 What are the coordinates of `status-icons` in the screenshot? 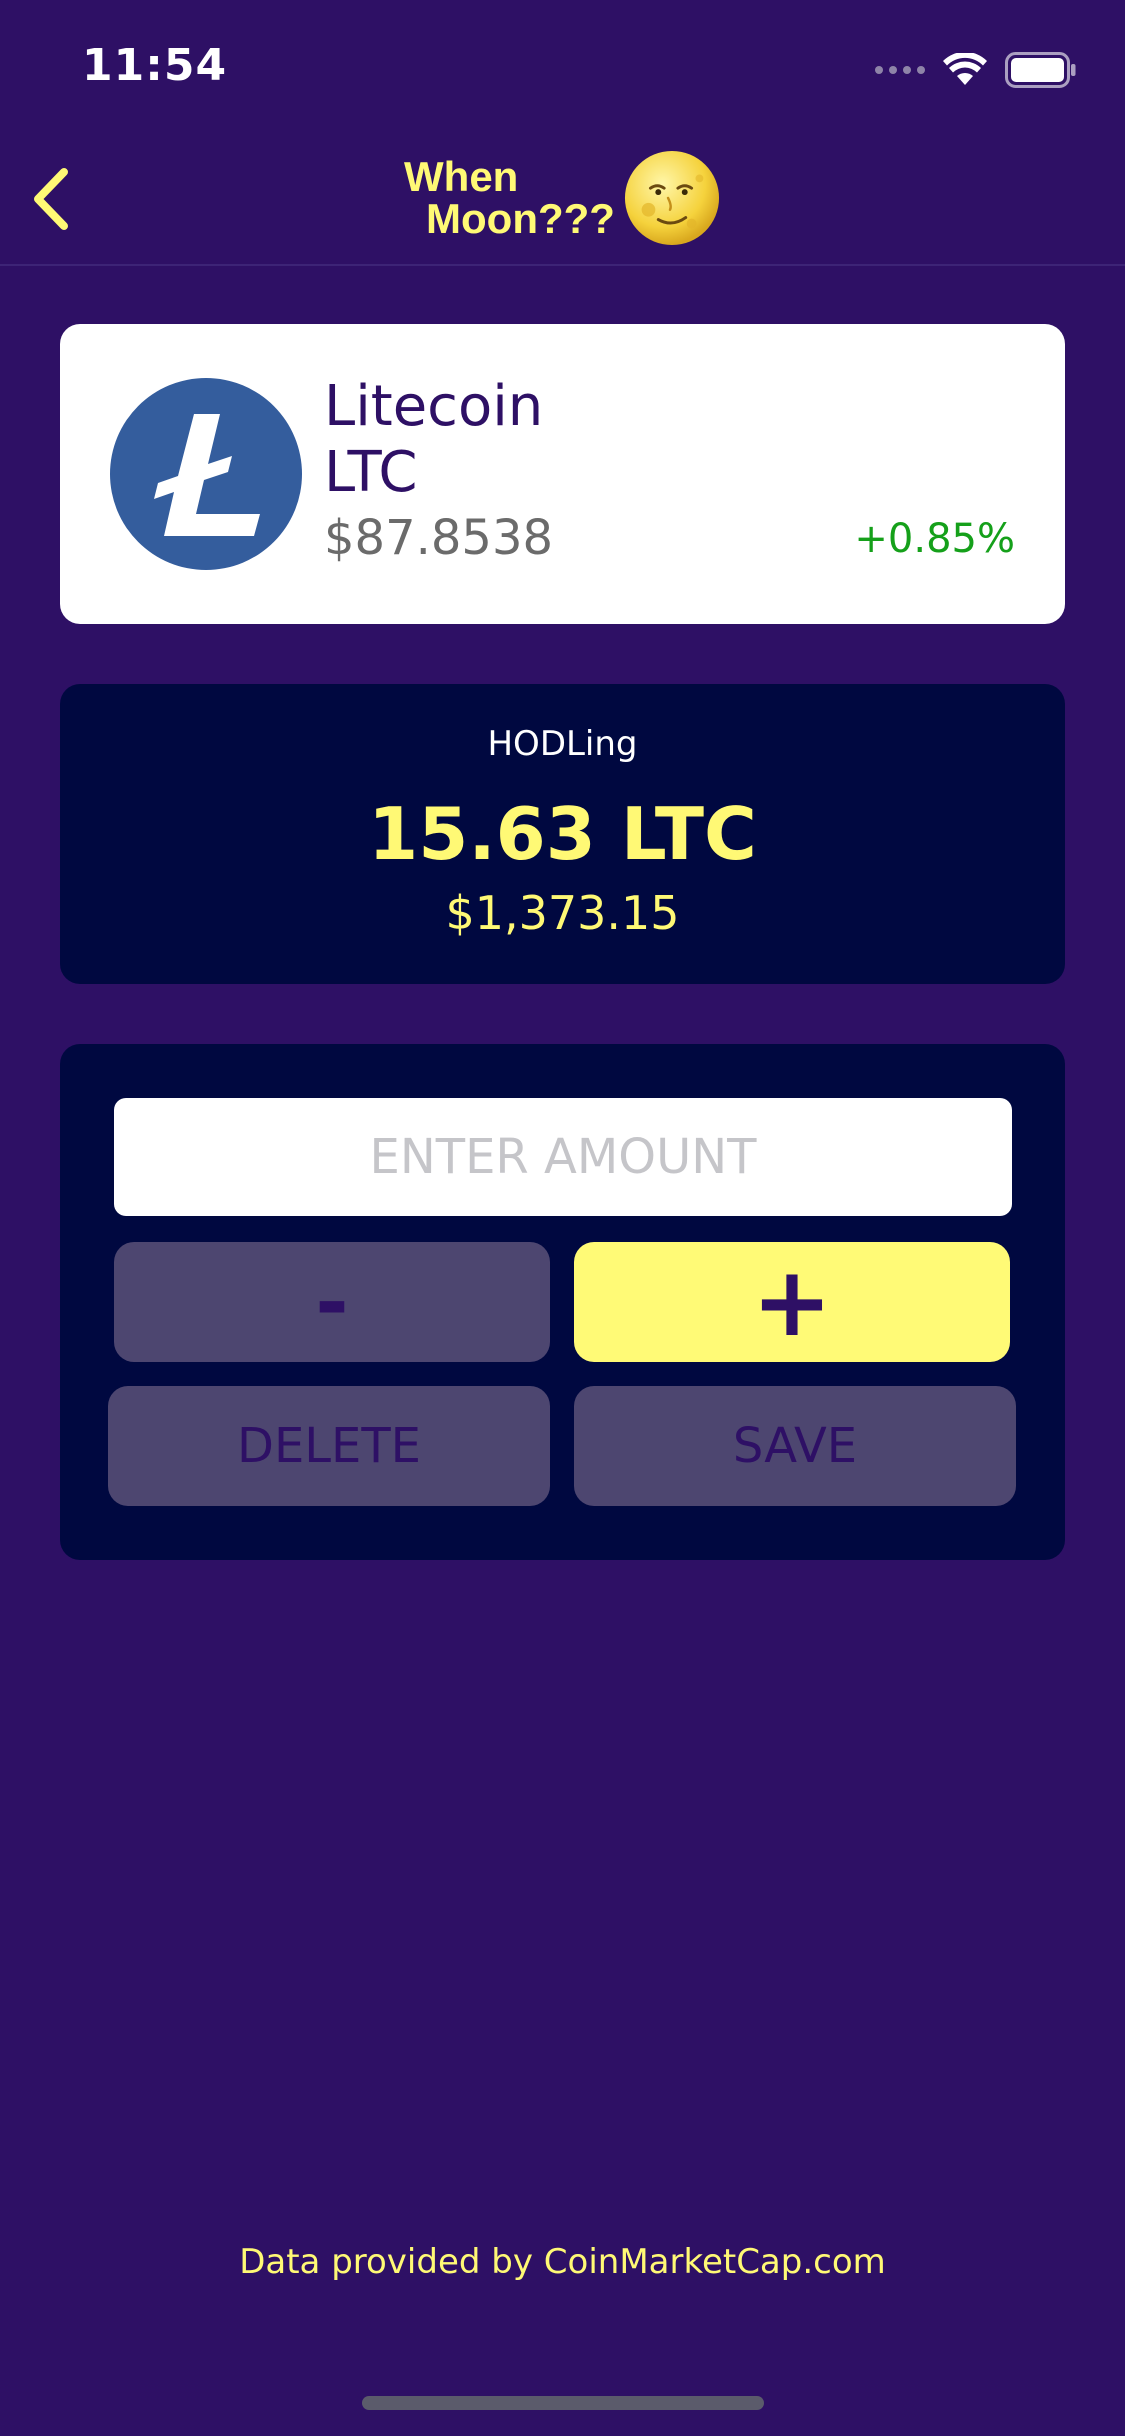 It's located at (976, 70).